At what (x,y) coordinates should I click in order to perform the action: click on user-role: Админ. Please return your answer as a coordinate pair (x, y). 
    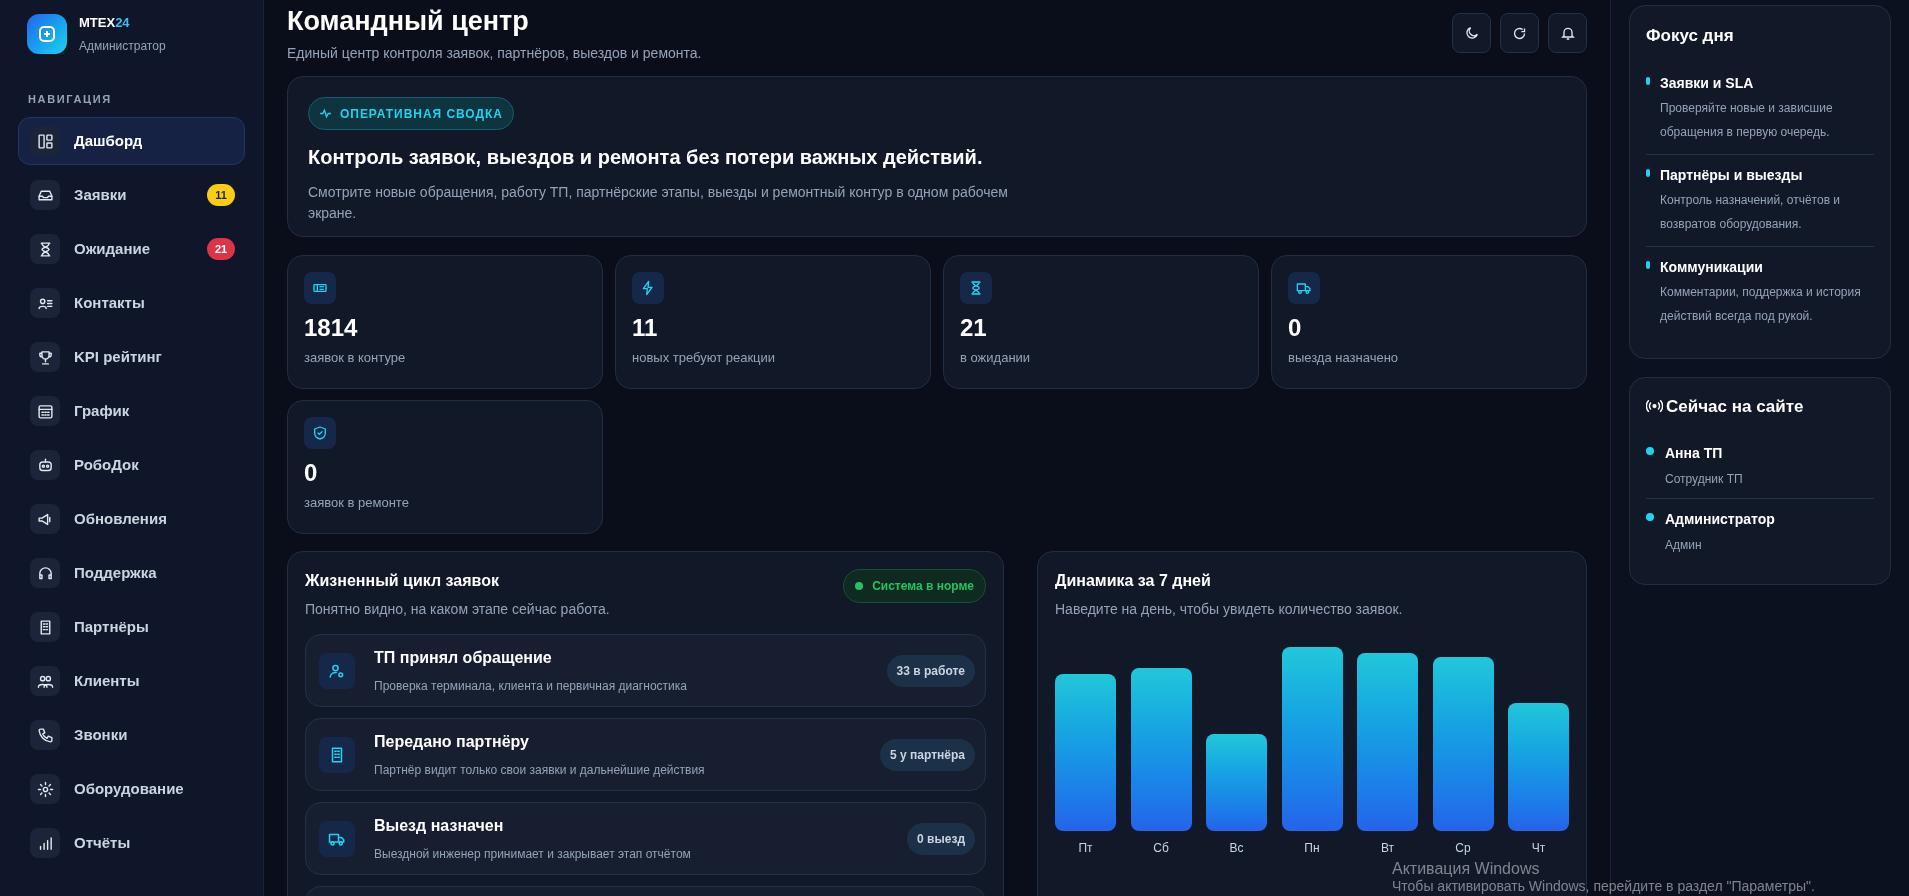
    Looking at the image, I should click on (1683, 545).